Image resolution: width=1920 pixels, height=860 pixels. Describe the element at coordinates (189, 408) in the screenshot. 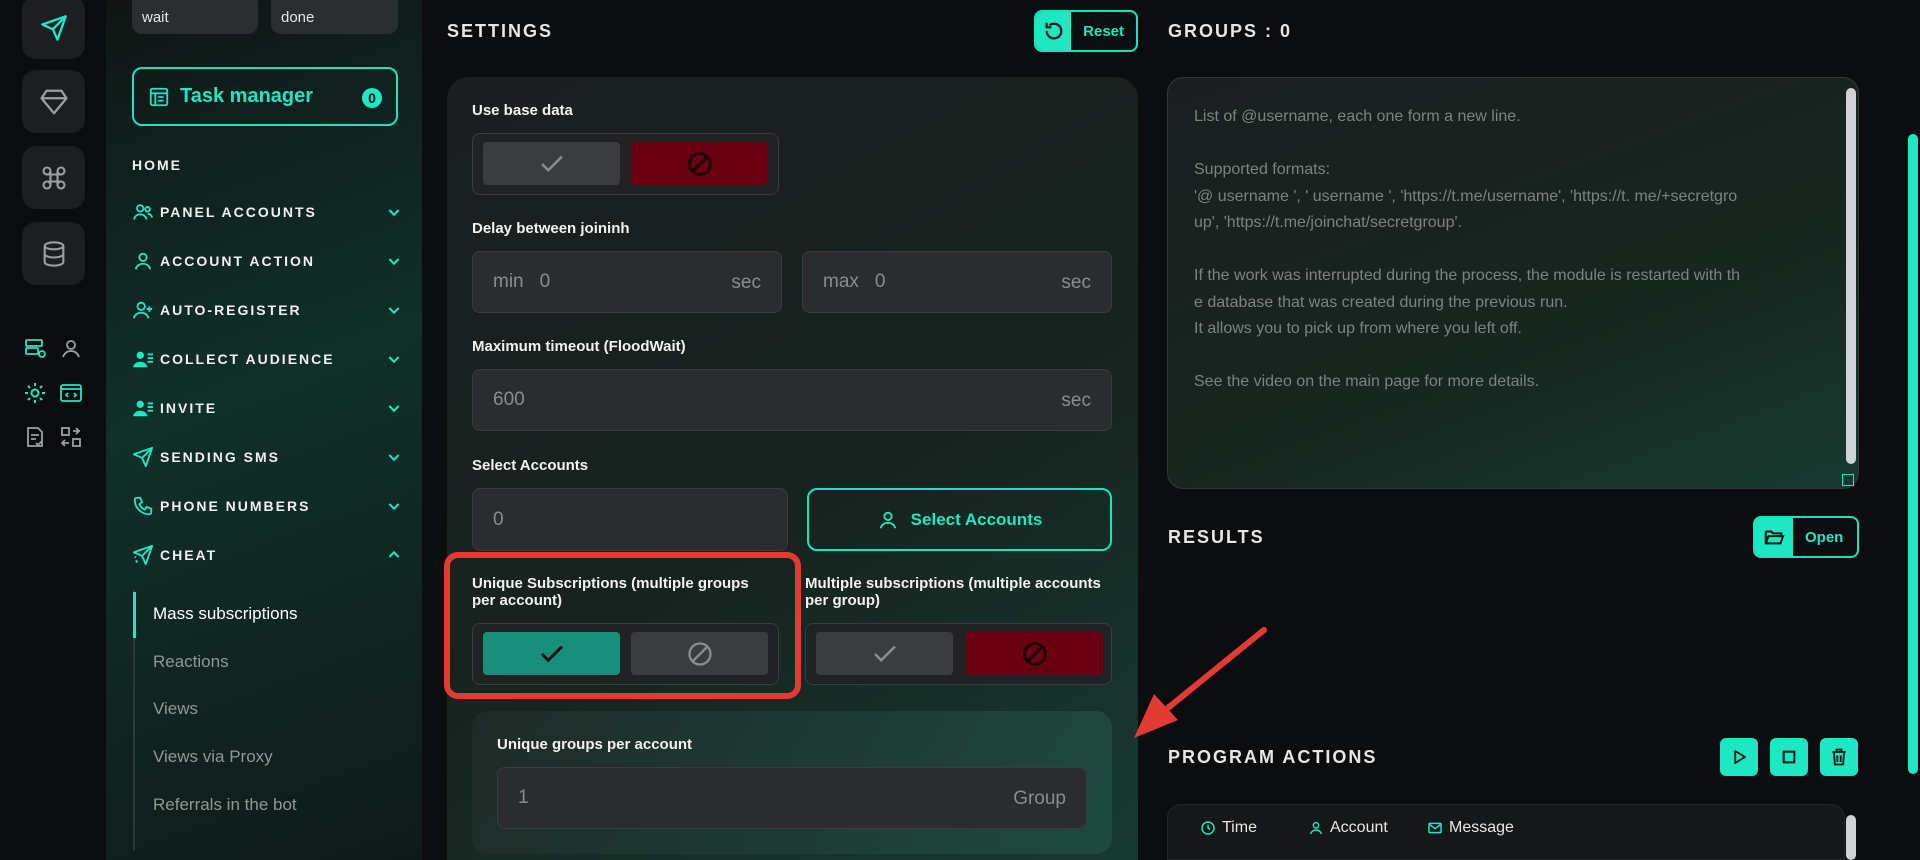

I see `nav-label: INVITE` at that location.